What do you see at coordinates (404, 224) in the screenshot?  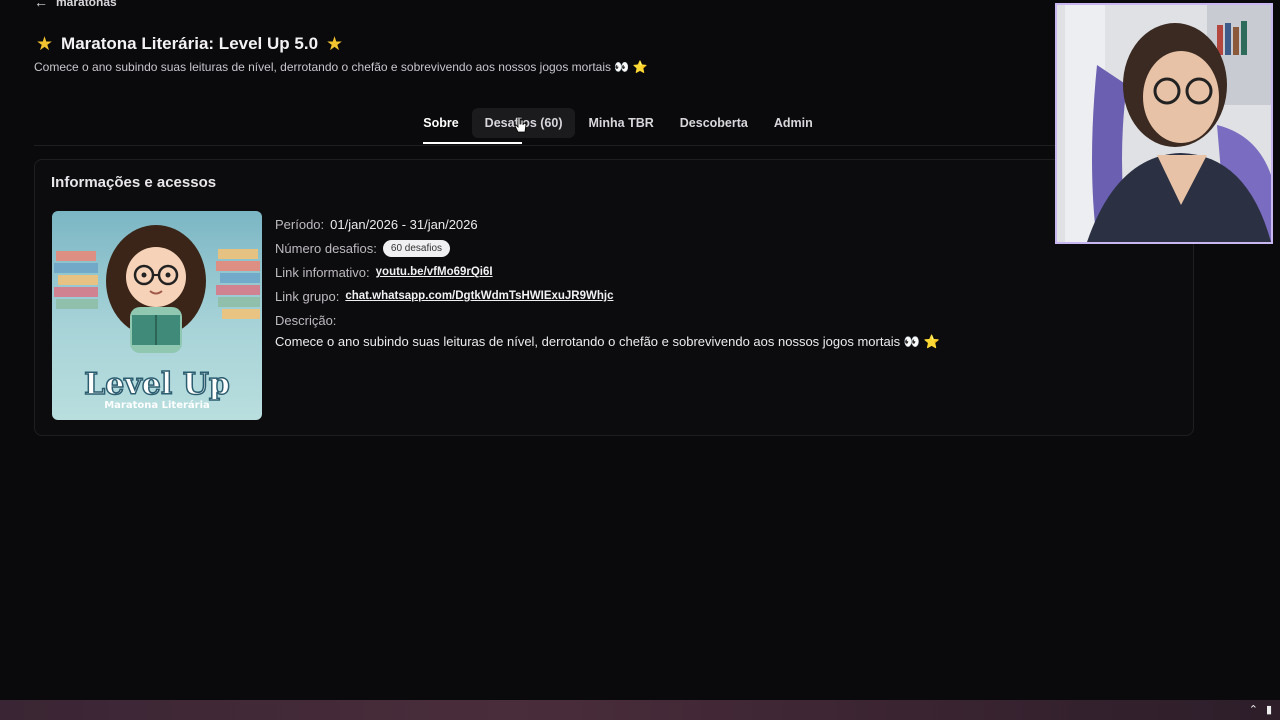 I see `period-value: 01/jan/2026 - 31/jan/2026` at bounding box center [404, 224].